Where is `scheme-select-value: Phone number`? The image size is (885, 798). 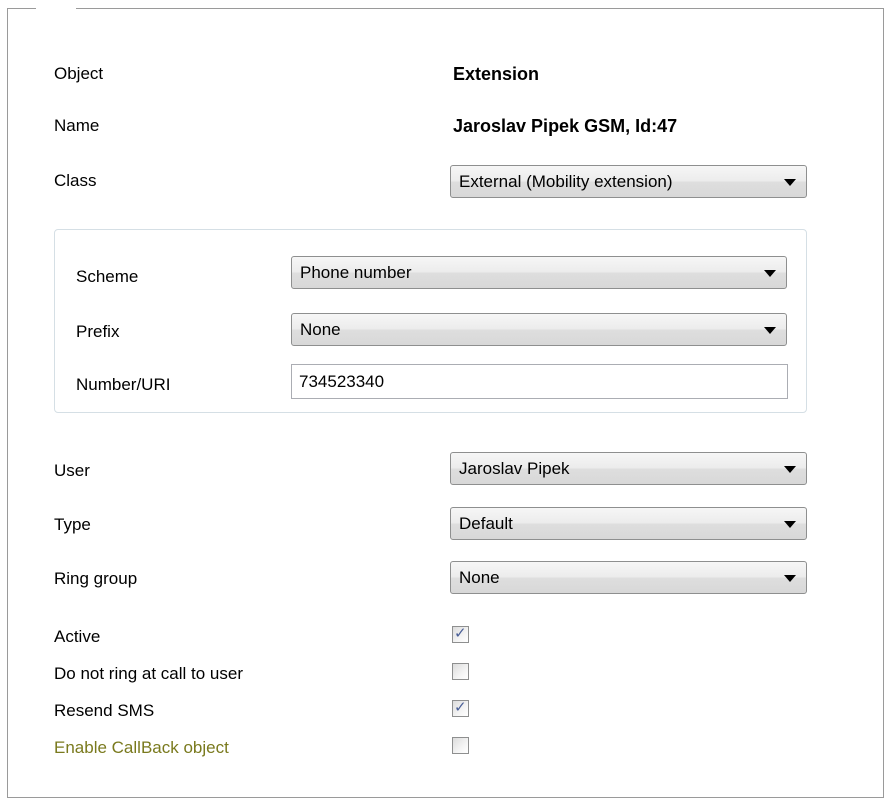
scheme-select-value: Phone number is located at coordinates (356, 272).